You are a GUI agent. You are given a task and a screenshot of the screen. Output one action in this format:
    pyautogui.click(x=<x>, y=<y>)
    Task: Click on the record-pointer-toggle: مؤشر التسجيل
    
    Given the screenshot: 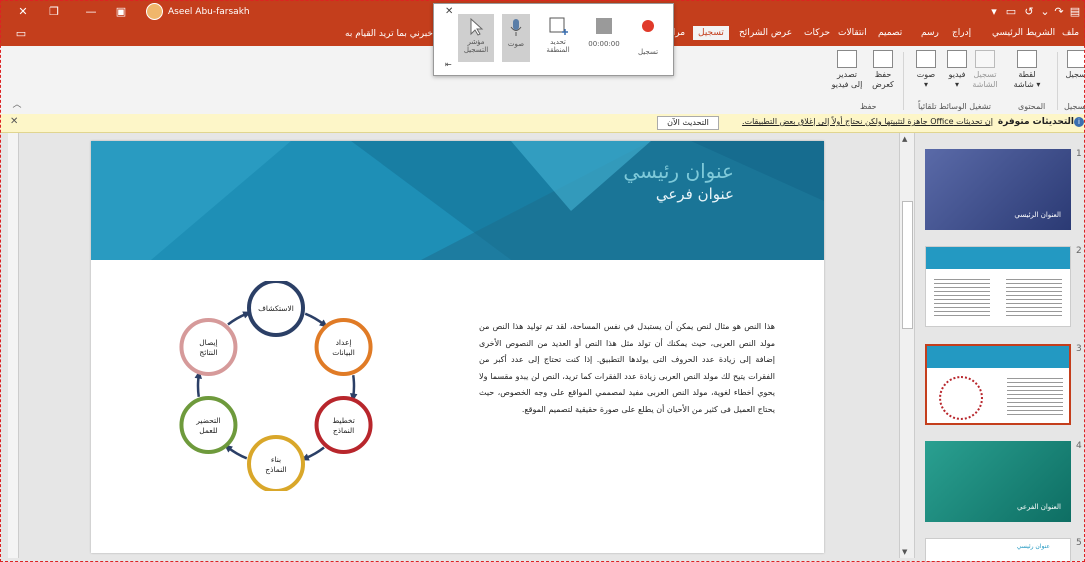 What is the action you would take?
    pyautogui.click(x=476, y=38)
    